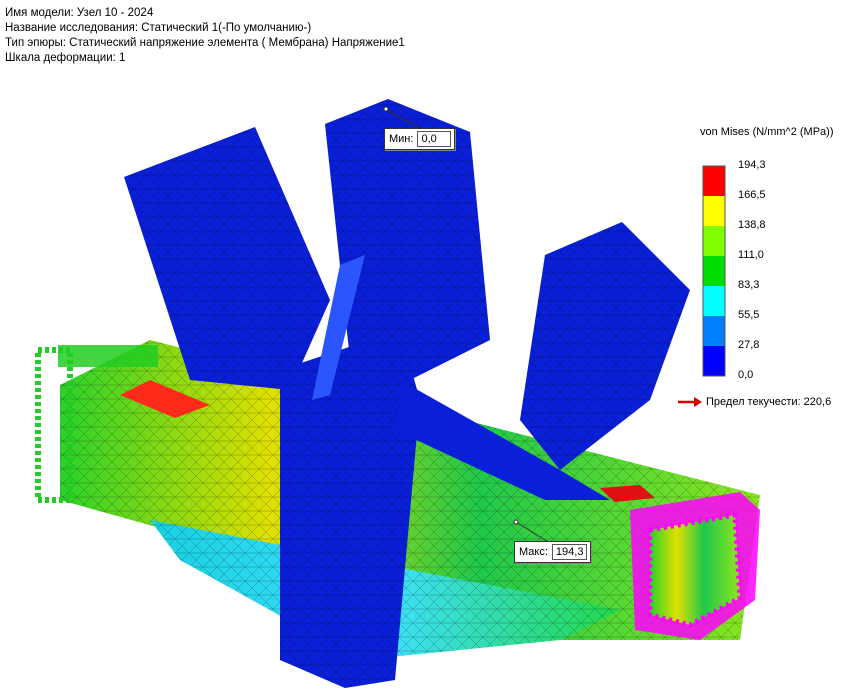 The image size is (856, 699). I want to click on min-callout: Мин: 0,0, so click(420, 139).